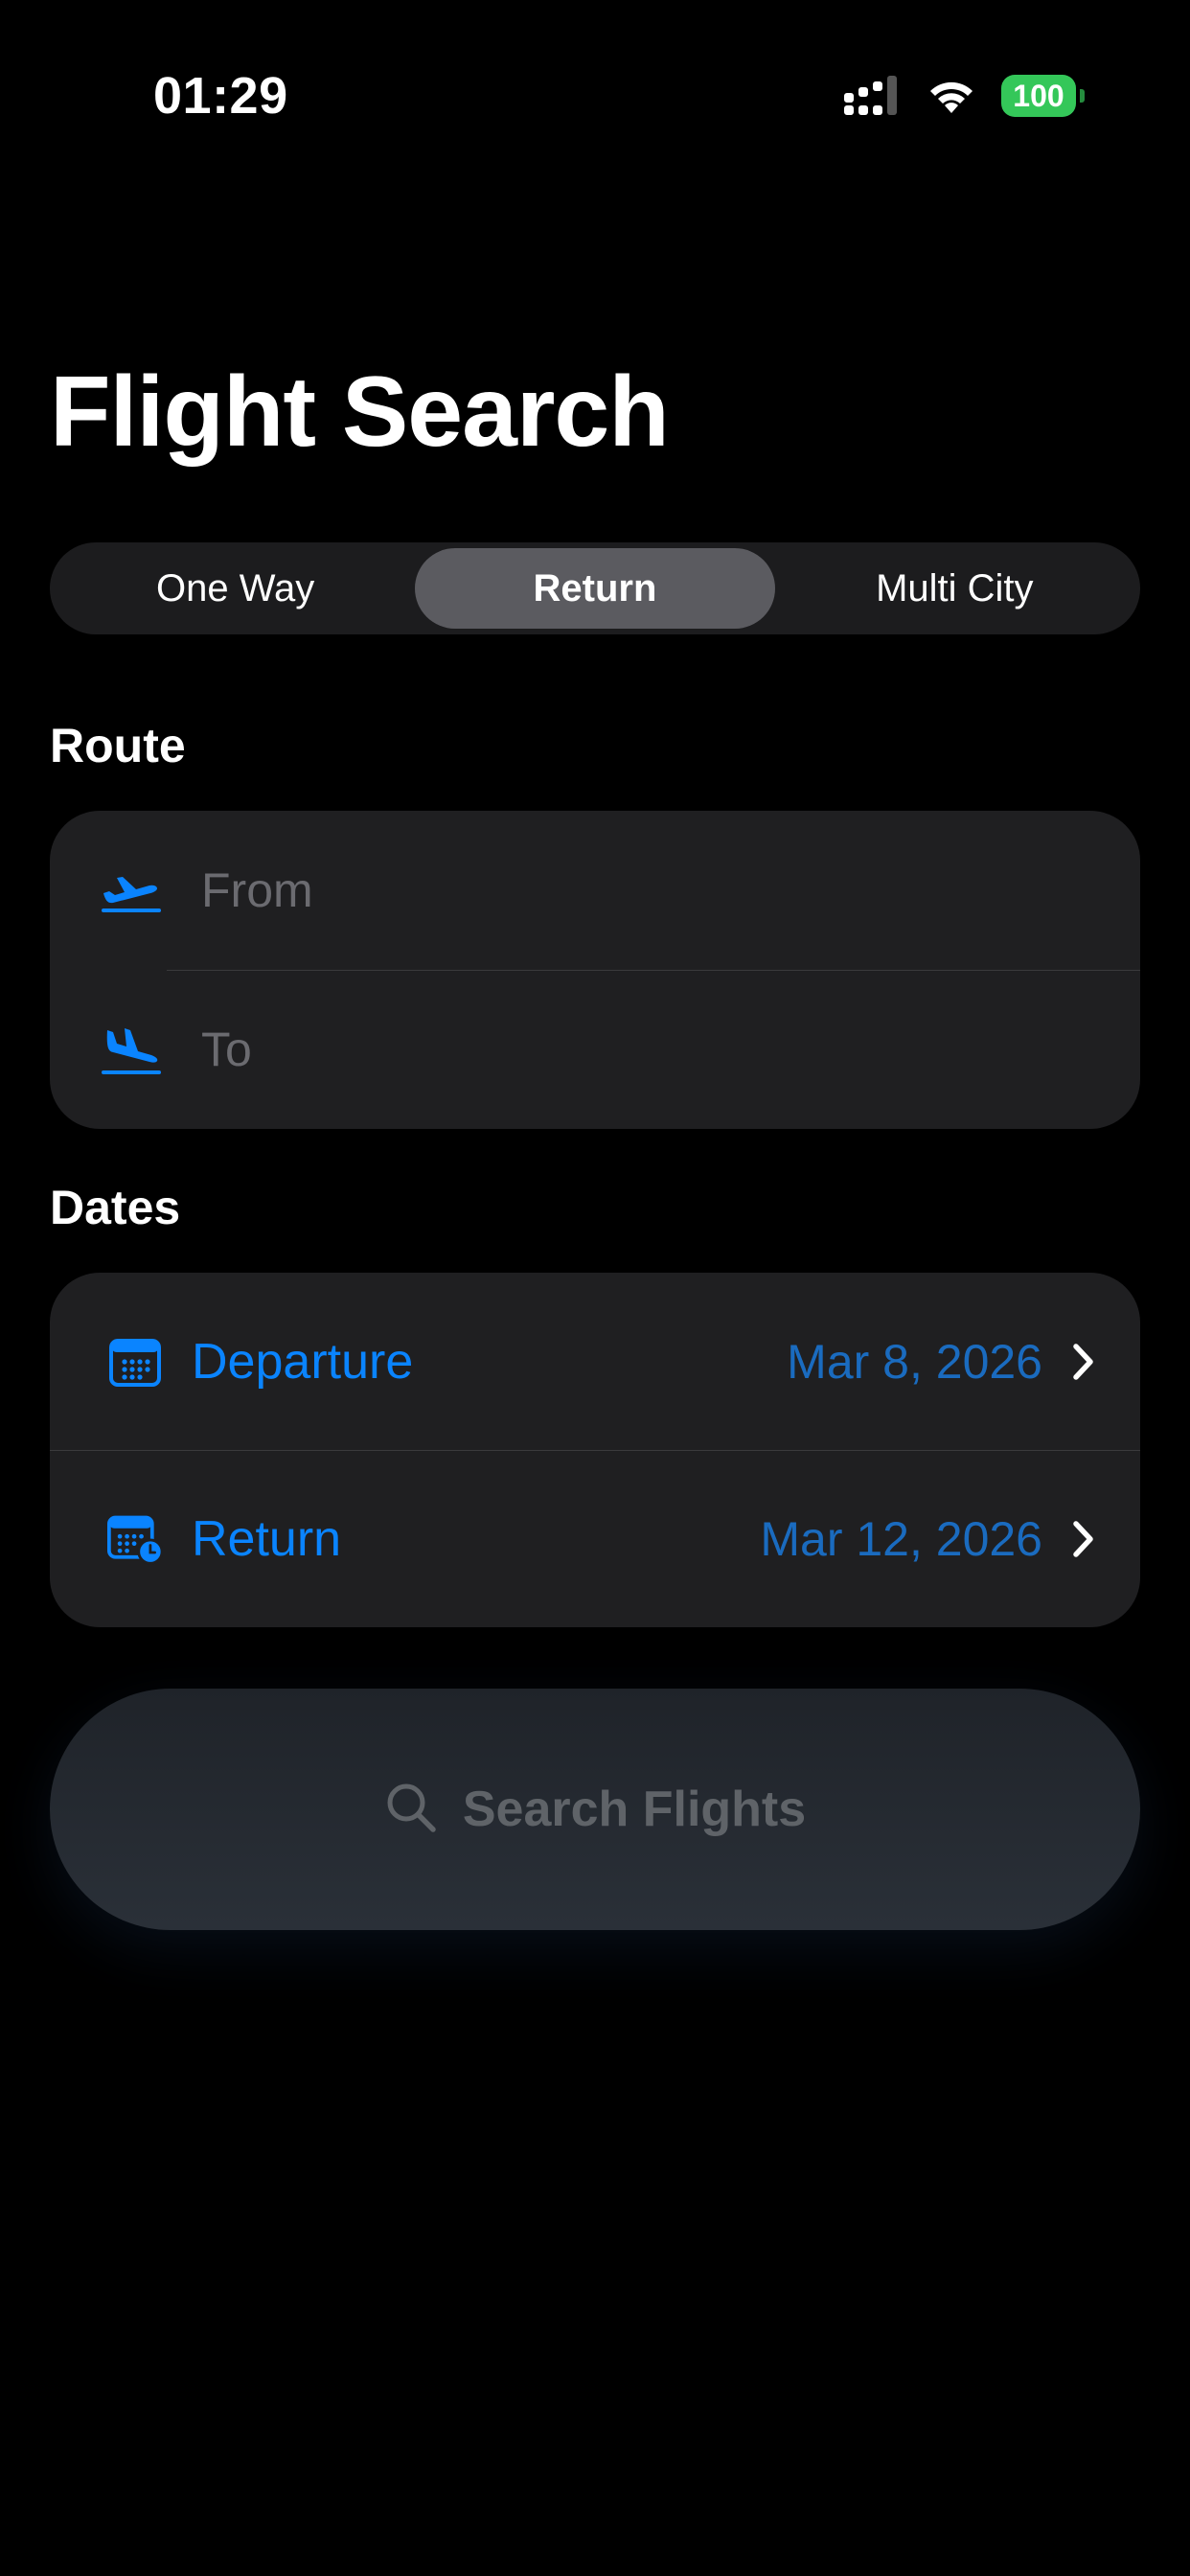  I want to click on to-input, so click(633, 1049).